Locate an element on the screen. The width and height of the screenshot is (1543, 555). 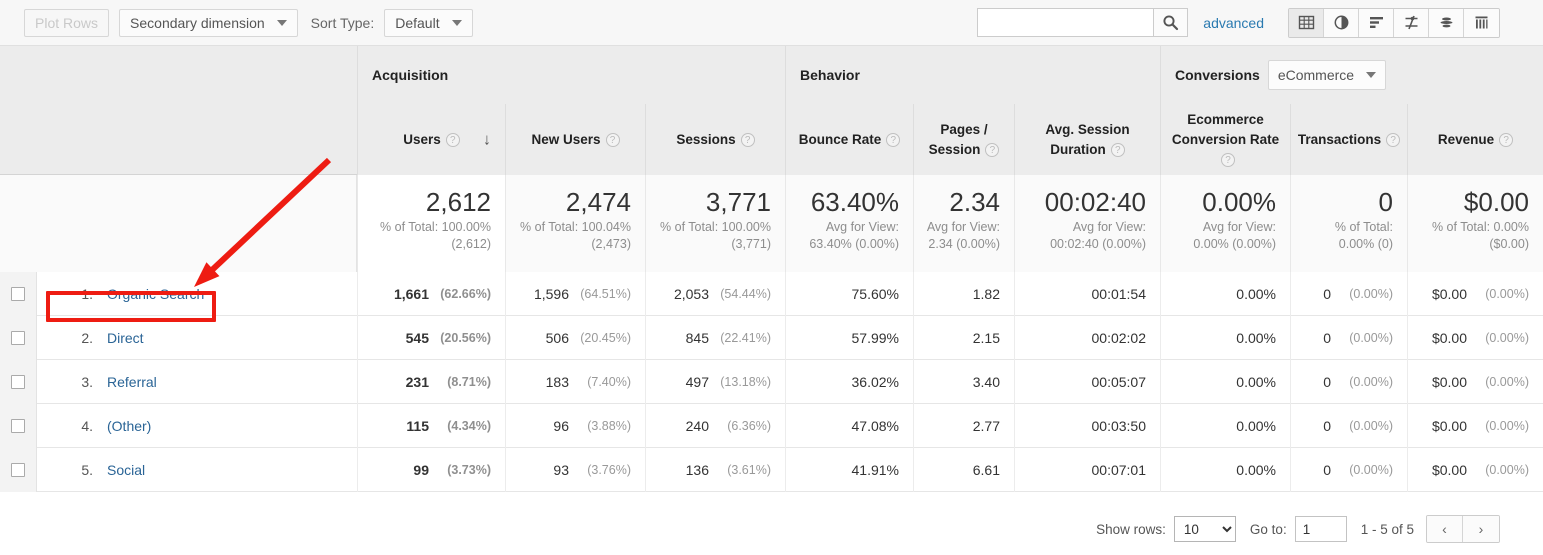
row-select-cell is located at coordinates (18, 338).